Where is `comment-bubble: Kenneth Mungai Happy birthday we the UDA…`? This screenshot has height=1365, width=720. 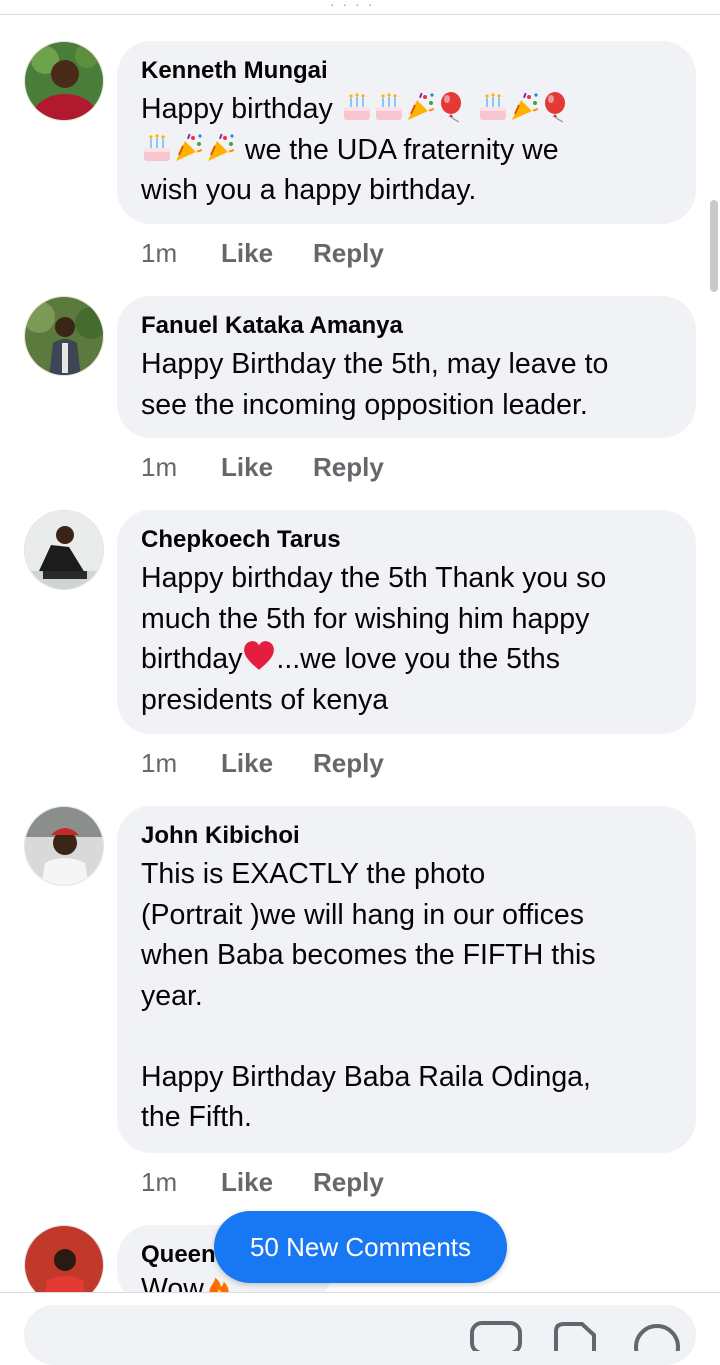 comment-bubble: Kenneth Mungai Happy birthday we the UDA… is located at coordinates (406, 132).